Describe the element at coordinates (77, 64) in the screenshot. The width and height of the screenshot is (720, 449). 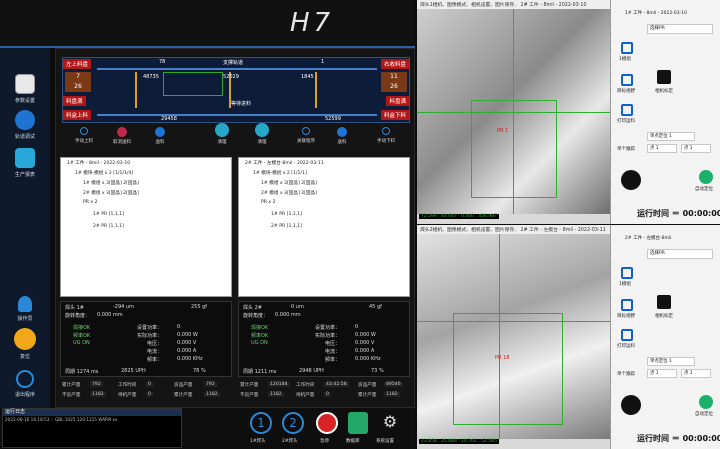
I see `top-left-label: 左上料盘` at that location.